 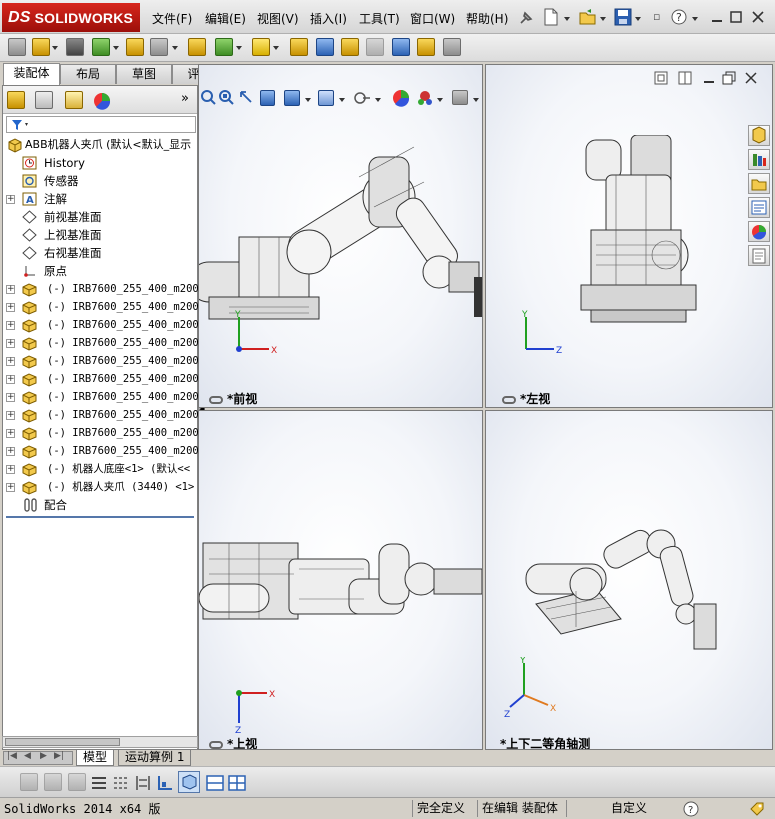 I want to click on two-view-icon, so click(x=685, y=78).